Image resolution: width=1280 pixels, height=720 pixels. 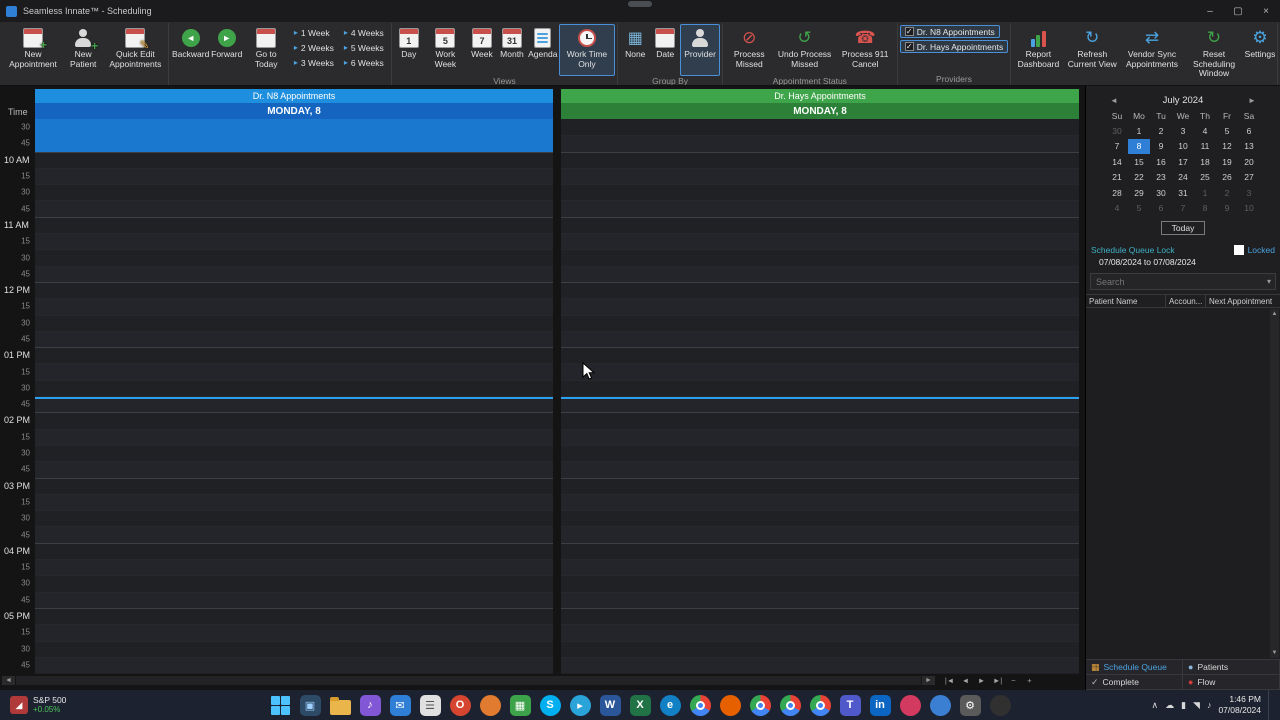 What do you see at coordinates (805, 50) in the screenshot?
I see `undo-process-missed-button: ↺ Undo Process Missed` at bounding box center [805, 50].